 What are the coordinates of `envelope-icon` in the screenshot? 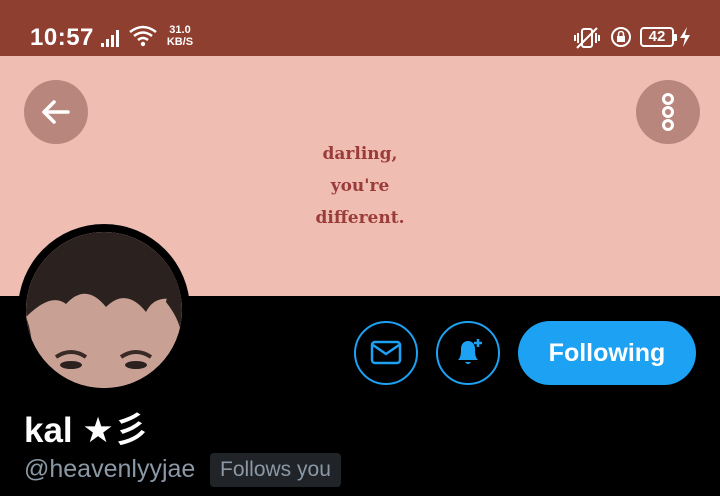 It's located at (386, 352).